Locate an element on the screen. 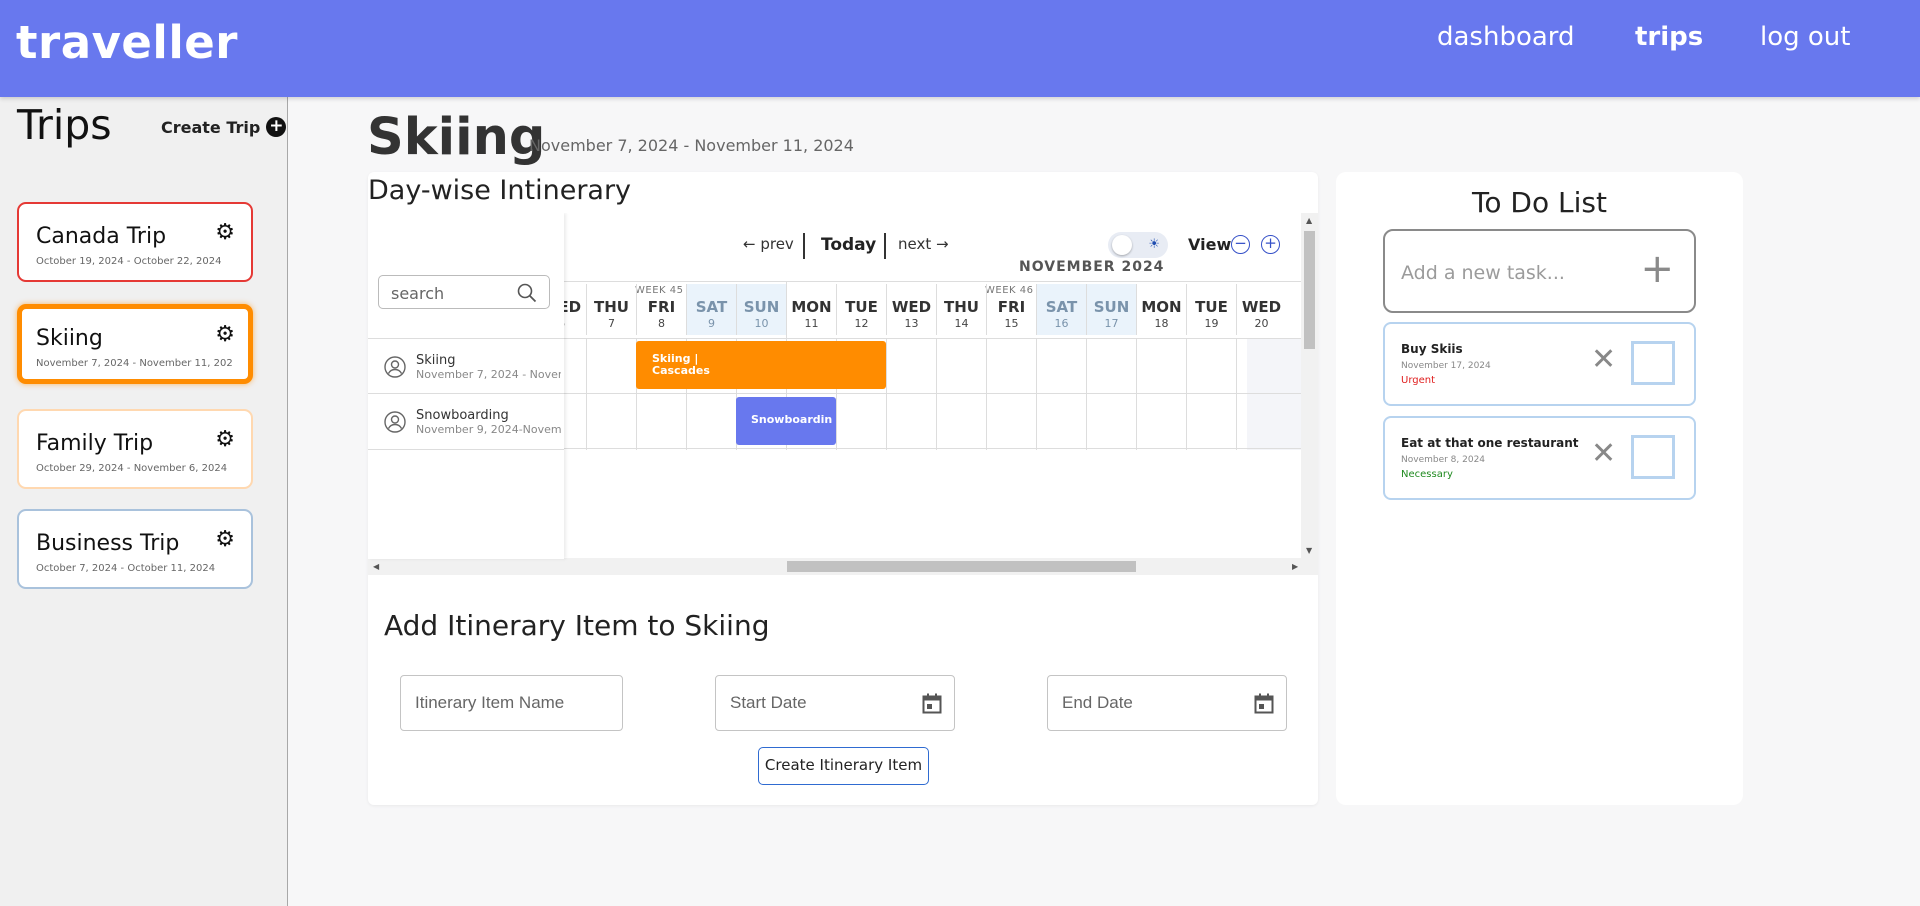 Image resolution: width=1920 pixels, height=906 pixels. start-date-input: Start Date is located at coordinates (835, 703).